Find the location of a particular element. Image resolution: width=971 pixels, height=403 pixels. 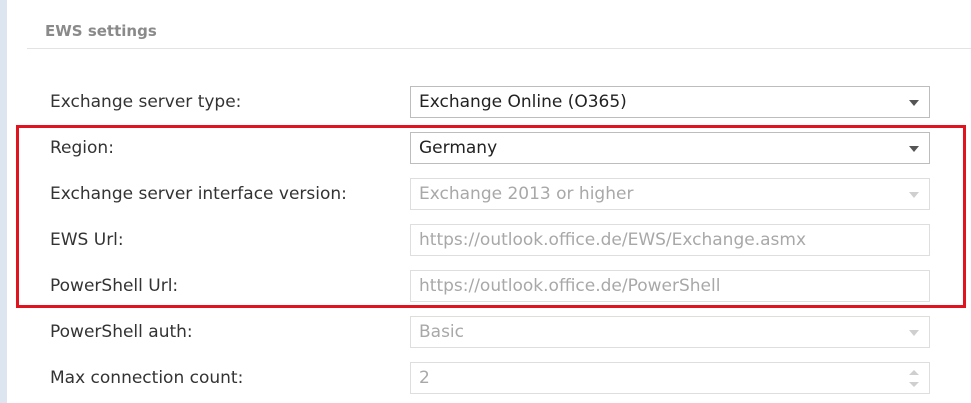

max-connection-count-label: Max connection count: is located at coordinates (147, 378).